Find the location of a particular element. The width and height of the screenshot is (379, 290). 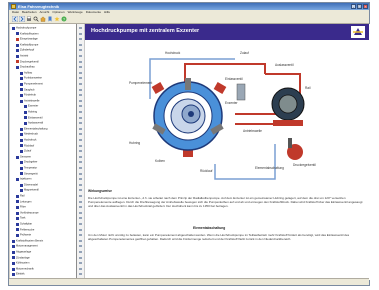

tree-item-label: Motormanagement is located at coordinates (27, 247).